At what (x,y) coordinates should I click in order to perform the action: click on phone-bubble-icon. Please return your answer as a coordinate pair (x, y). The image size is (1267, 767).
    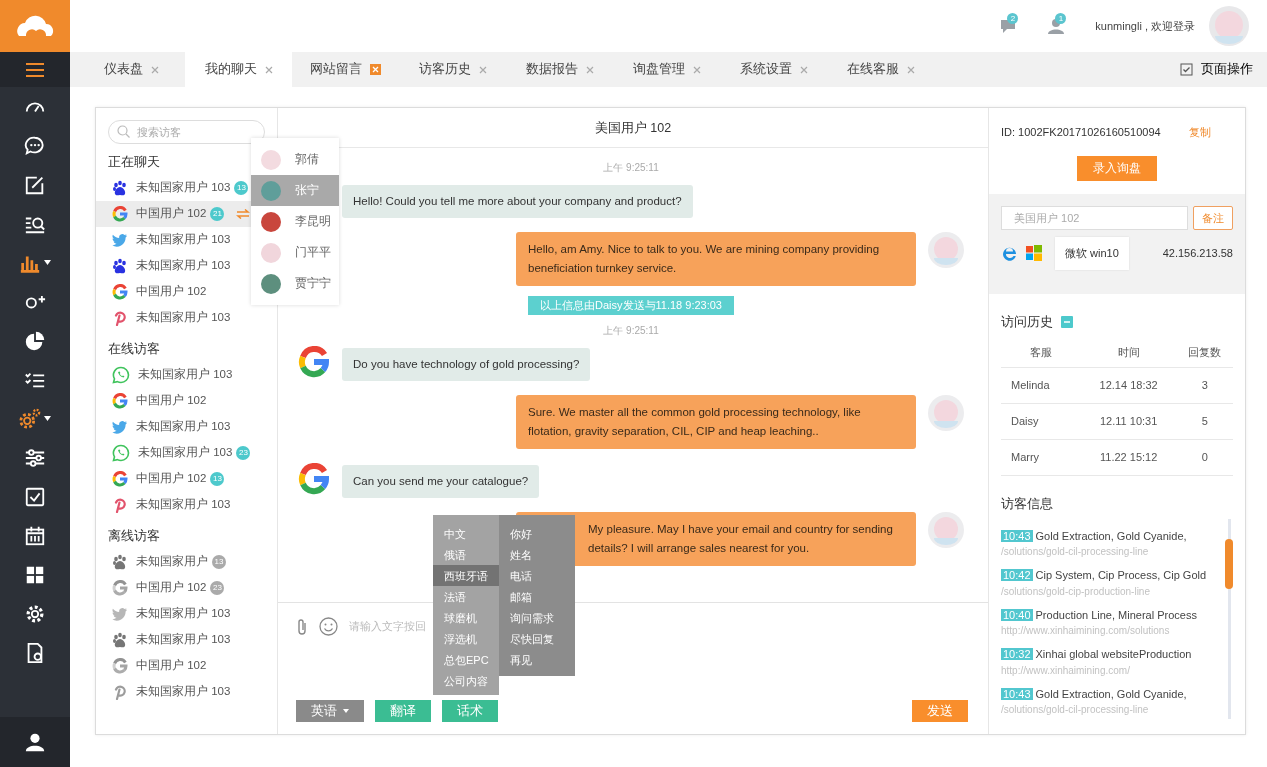
    Looking at the image, I should click on (121, 375).